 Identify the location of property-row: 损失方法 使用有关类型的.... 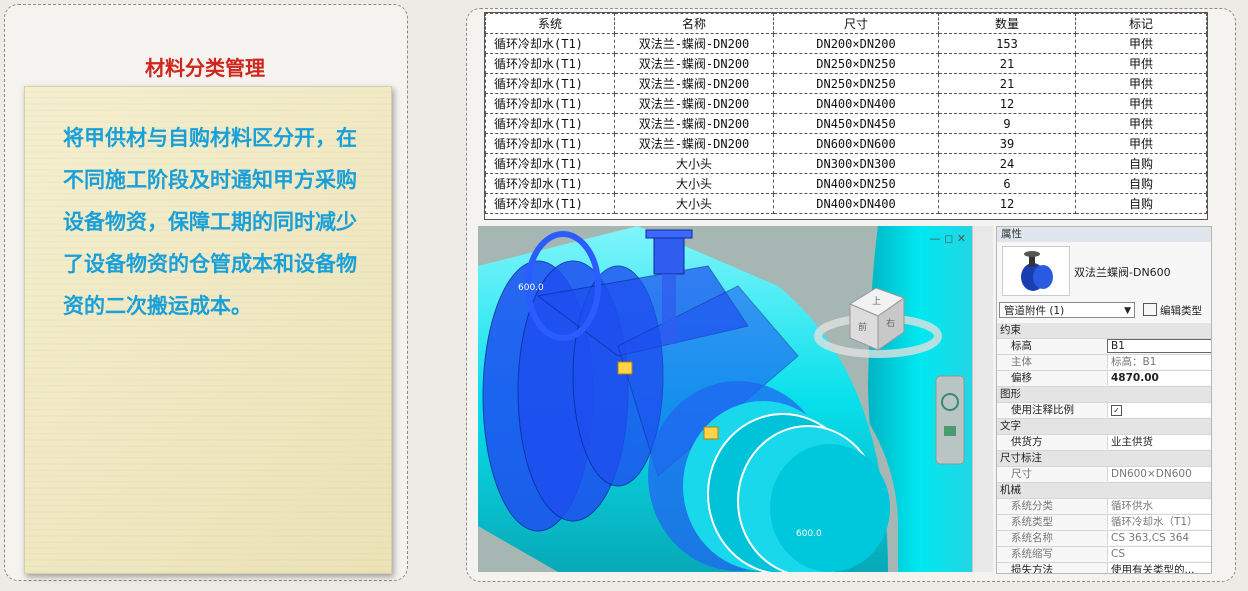
(1104, 568).